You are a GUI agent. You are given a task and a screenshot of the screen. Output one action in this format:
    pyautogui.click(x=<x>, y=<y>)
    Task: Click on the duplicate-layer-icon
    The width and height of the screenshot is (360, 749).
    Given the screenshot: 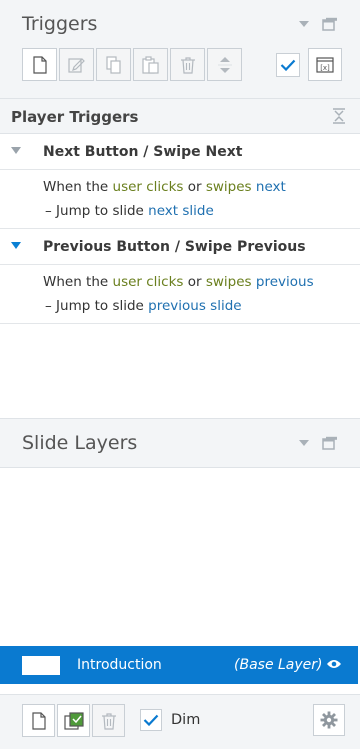 What is the action you would take?
    pyautogui.click(x=73, y=720)
    